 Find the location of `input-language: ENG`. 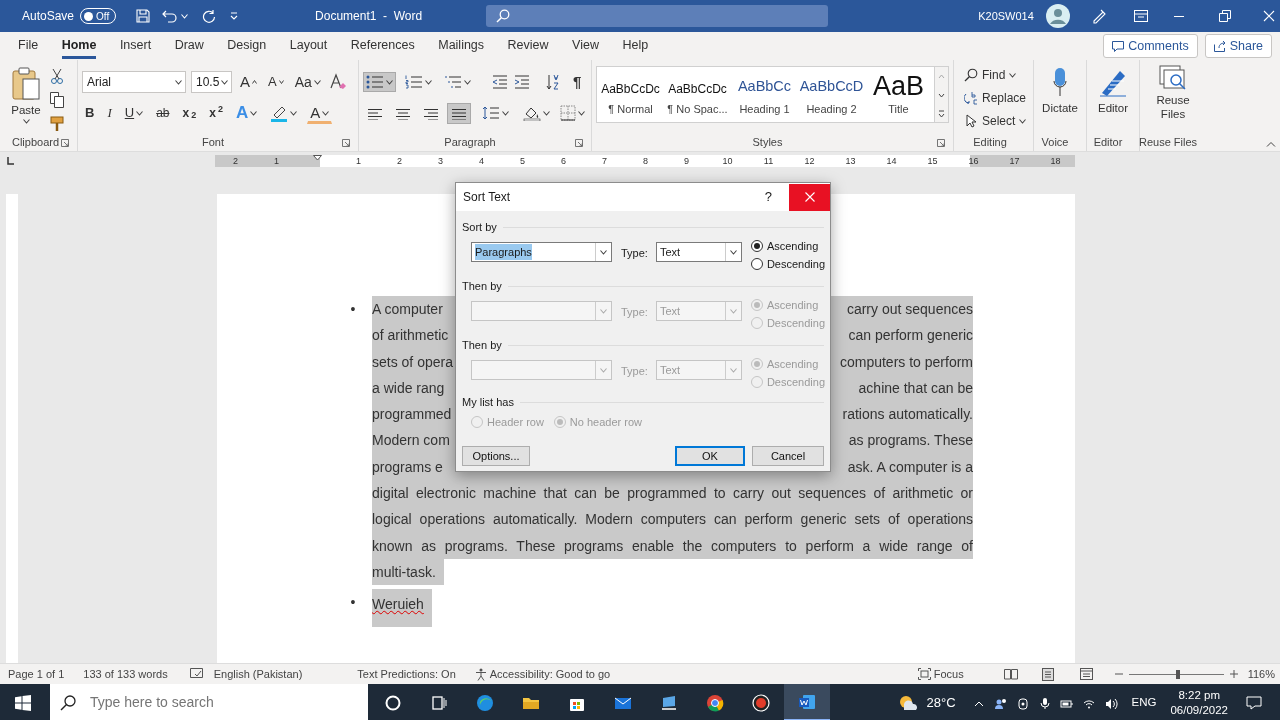

input-language: ENG is located at coordinates (1144, 702).